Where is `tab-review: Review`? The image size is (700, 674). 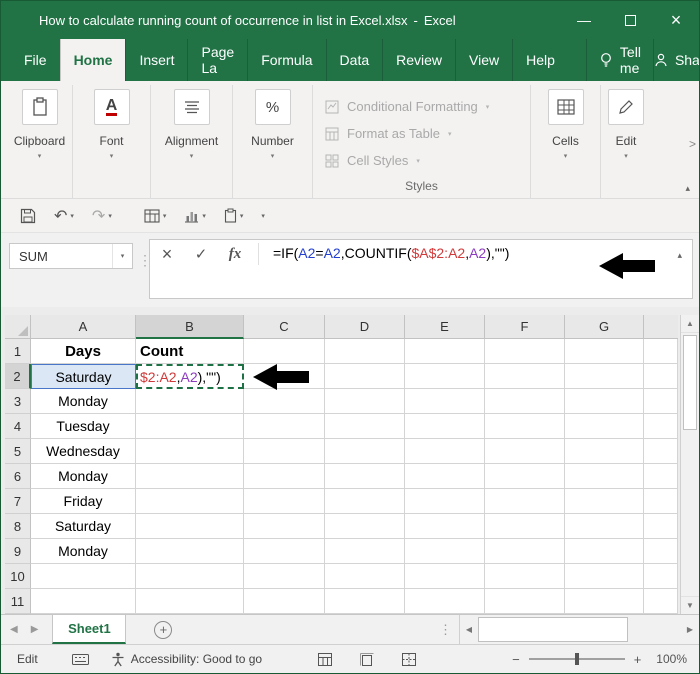
tab-review: Review is located at coordinates (418, 60).